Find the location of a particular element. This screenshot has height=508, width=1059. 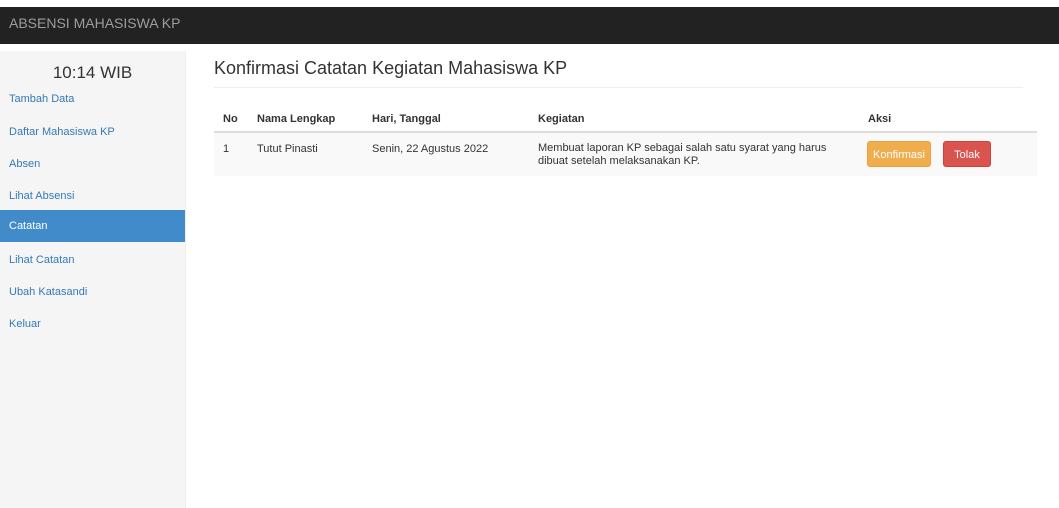

brand-title: ABSENSI MAHASISWA KP is located at coordinates (94, 23).